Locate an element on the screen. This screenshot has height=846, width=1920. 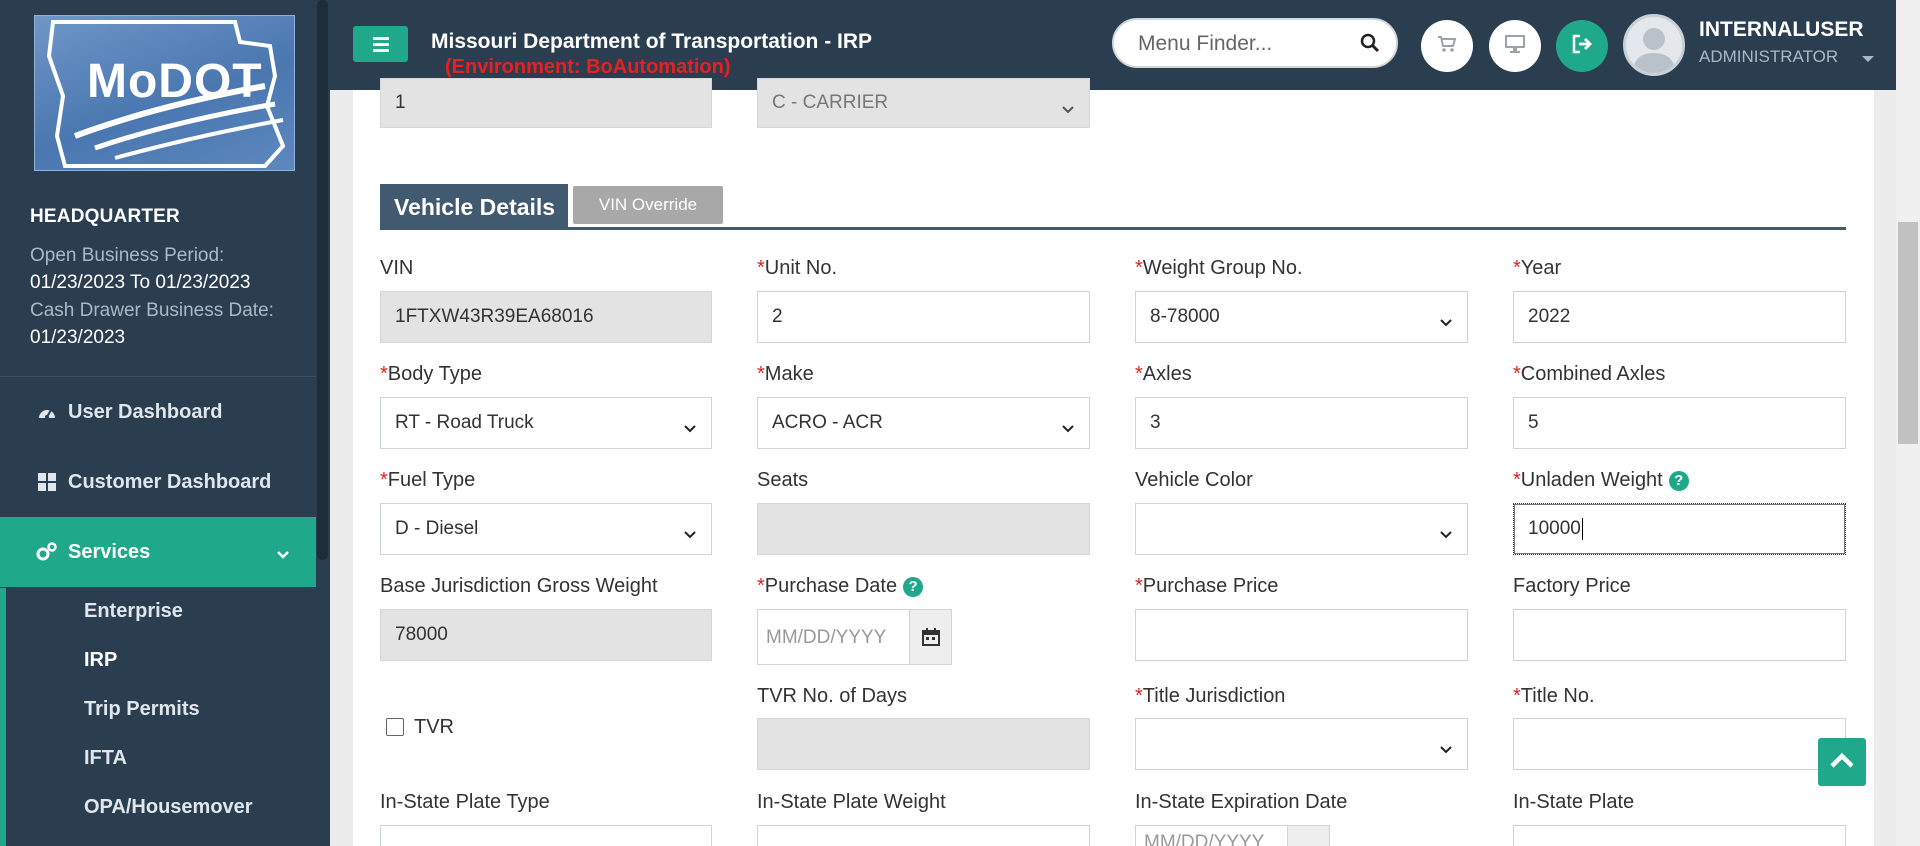
modot-logo: MoDOT is located at coordinates (164, 93).